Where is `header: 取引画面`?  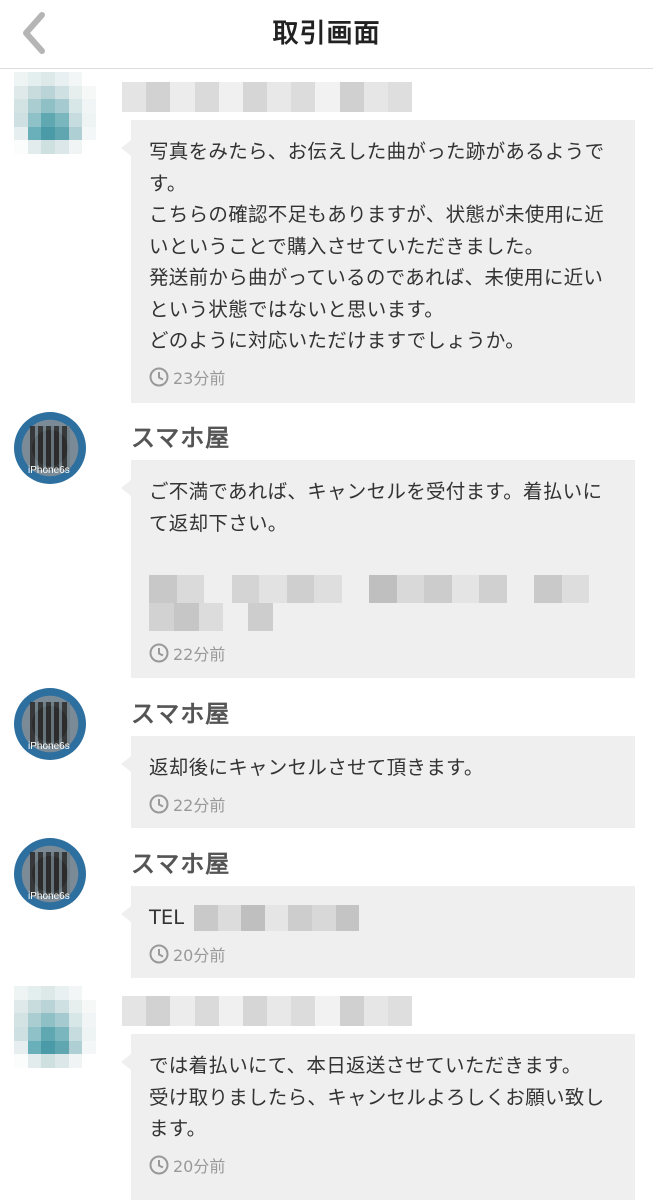
header: 取引画面 is located at coordinates (326, 34).